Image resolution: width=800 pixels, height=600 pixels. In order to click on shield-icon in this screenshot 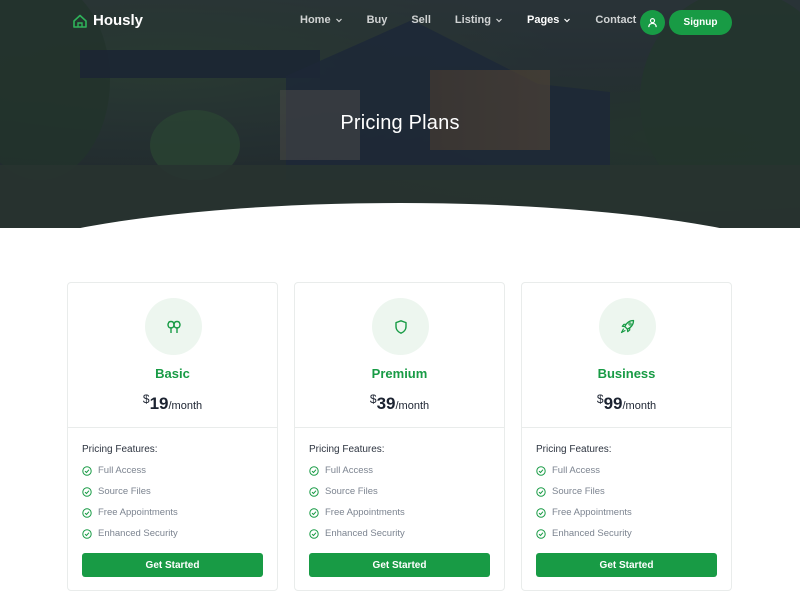, I will do `click(400, 326)`.